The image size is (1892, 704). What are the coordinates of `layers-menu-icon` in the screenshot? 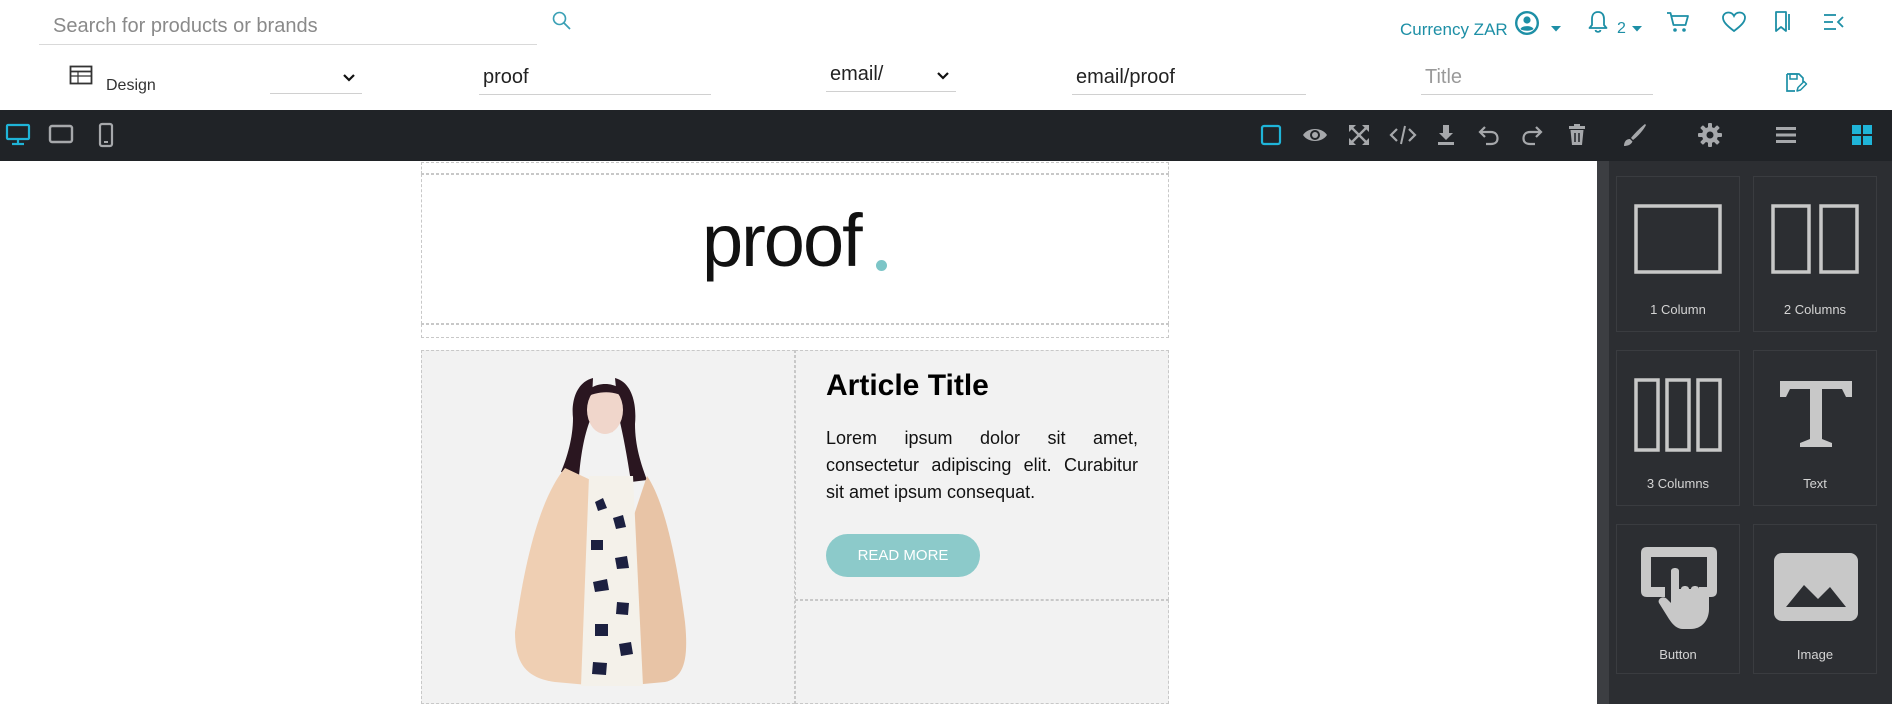 It's located at (1786, 135).